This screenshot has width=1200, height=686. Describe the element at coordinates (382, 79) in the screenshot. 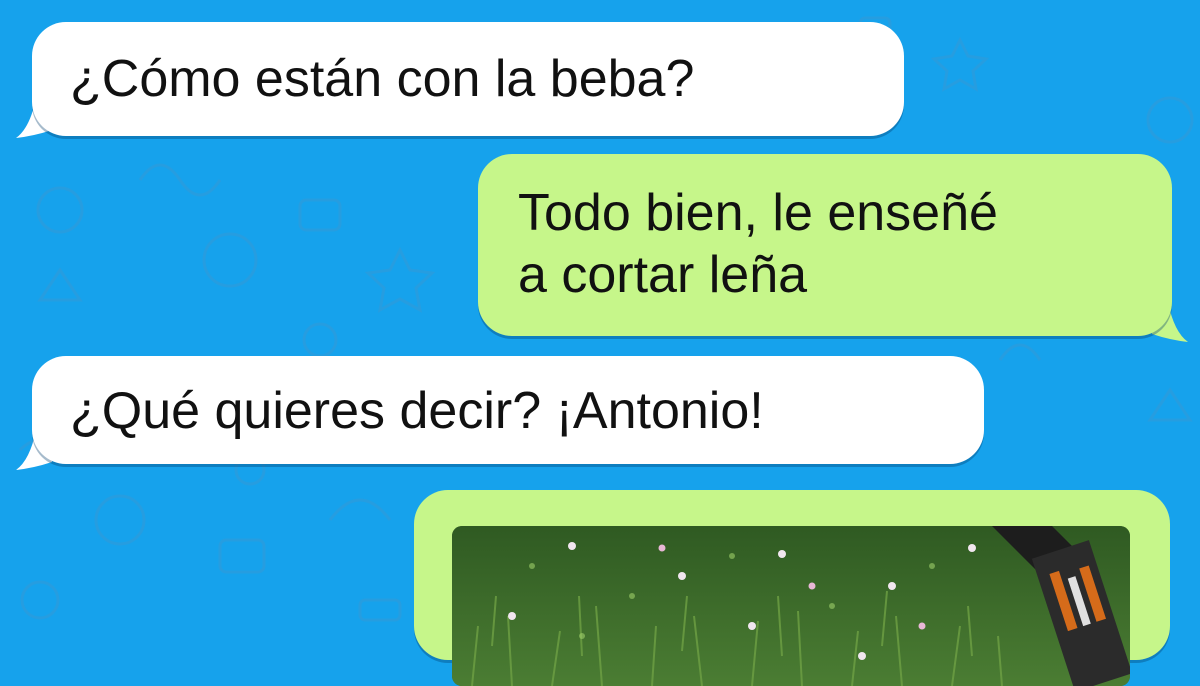

I see `message-text: ¿Cómo están con la beba?` at that location.